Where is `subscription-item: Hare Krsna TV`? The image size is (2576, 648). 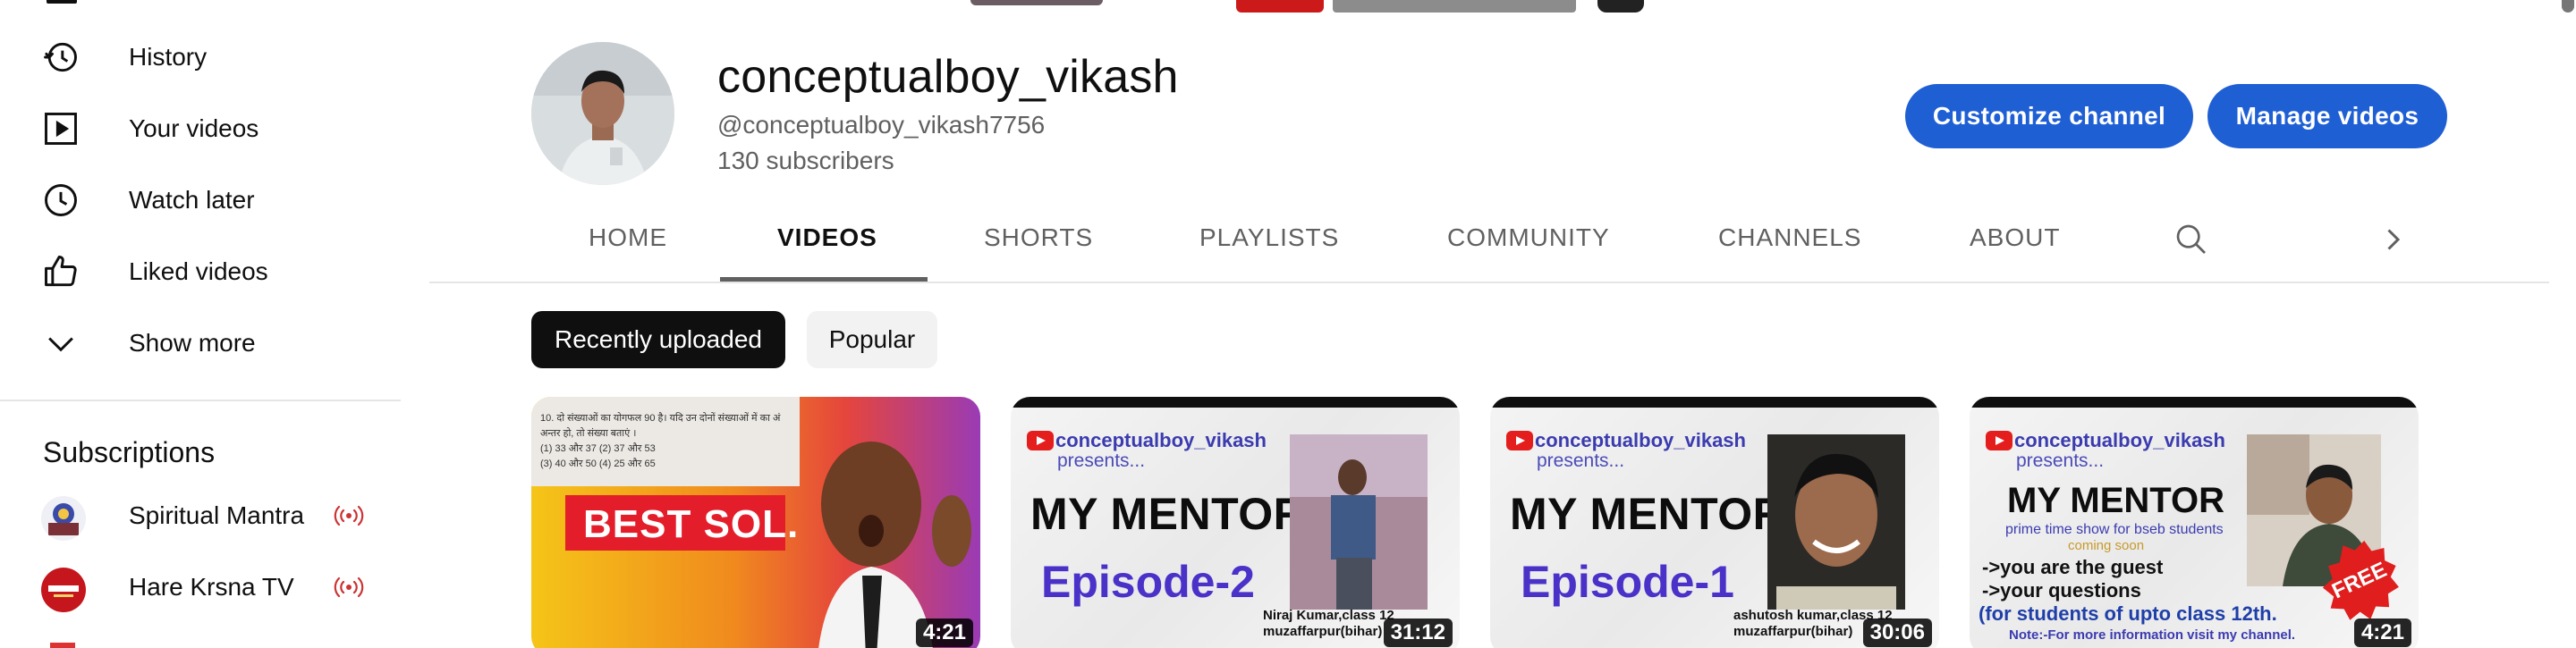 subscription-item: Hare Krsna TV is located at coordinates (200, 587).